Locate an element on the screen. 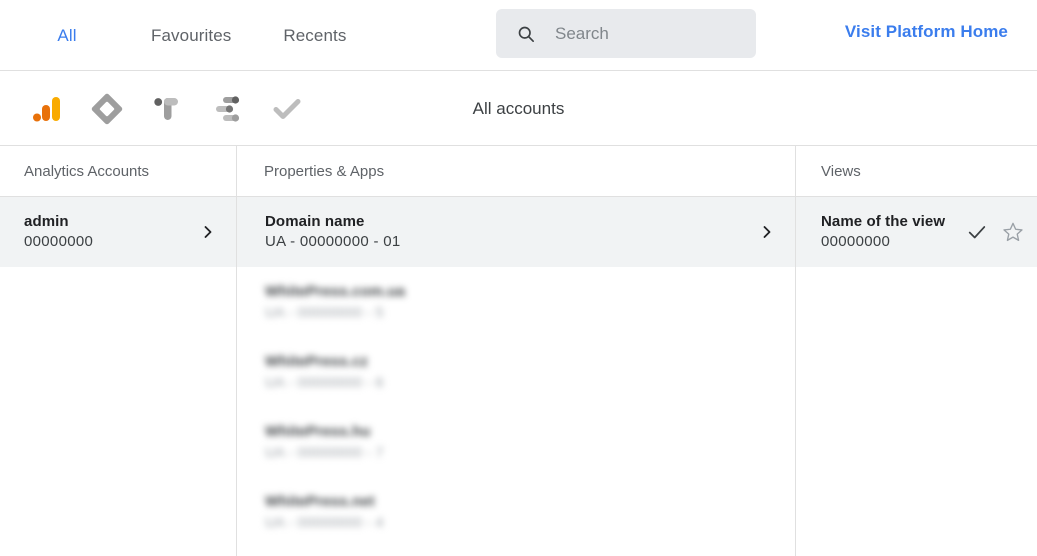 This screenshot has width=1037, height=556. property-name: WhitePress.com.ua is located at coordinates (335, 291).